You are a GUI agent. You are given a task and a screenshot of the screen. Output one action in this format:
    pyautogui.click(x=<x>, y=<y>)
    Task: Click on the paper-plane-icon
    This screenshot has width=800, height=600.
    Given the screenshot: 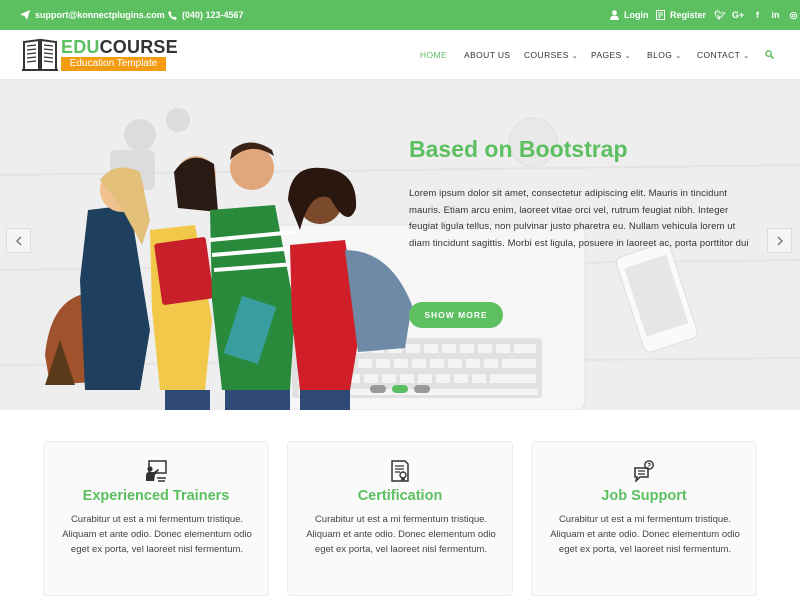 What is the action you would take?
    pyautogui.click(x=25, y=15)
    